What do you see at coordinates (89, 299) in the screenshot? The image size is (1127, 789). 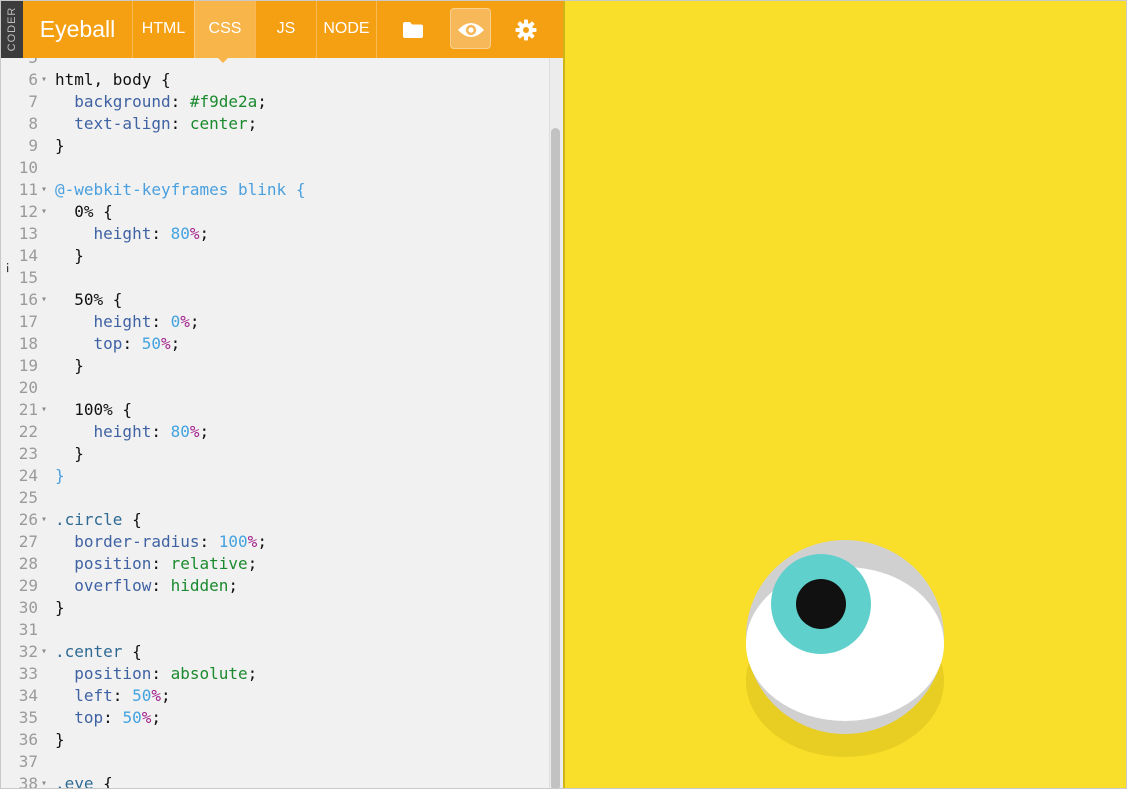 I see `code-text: 50% {` at bounding box center [89, 299].